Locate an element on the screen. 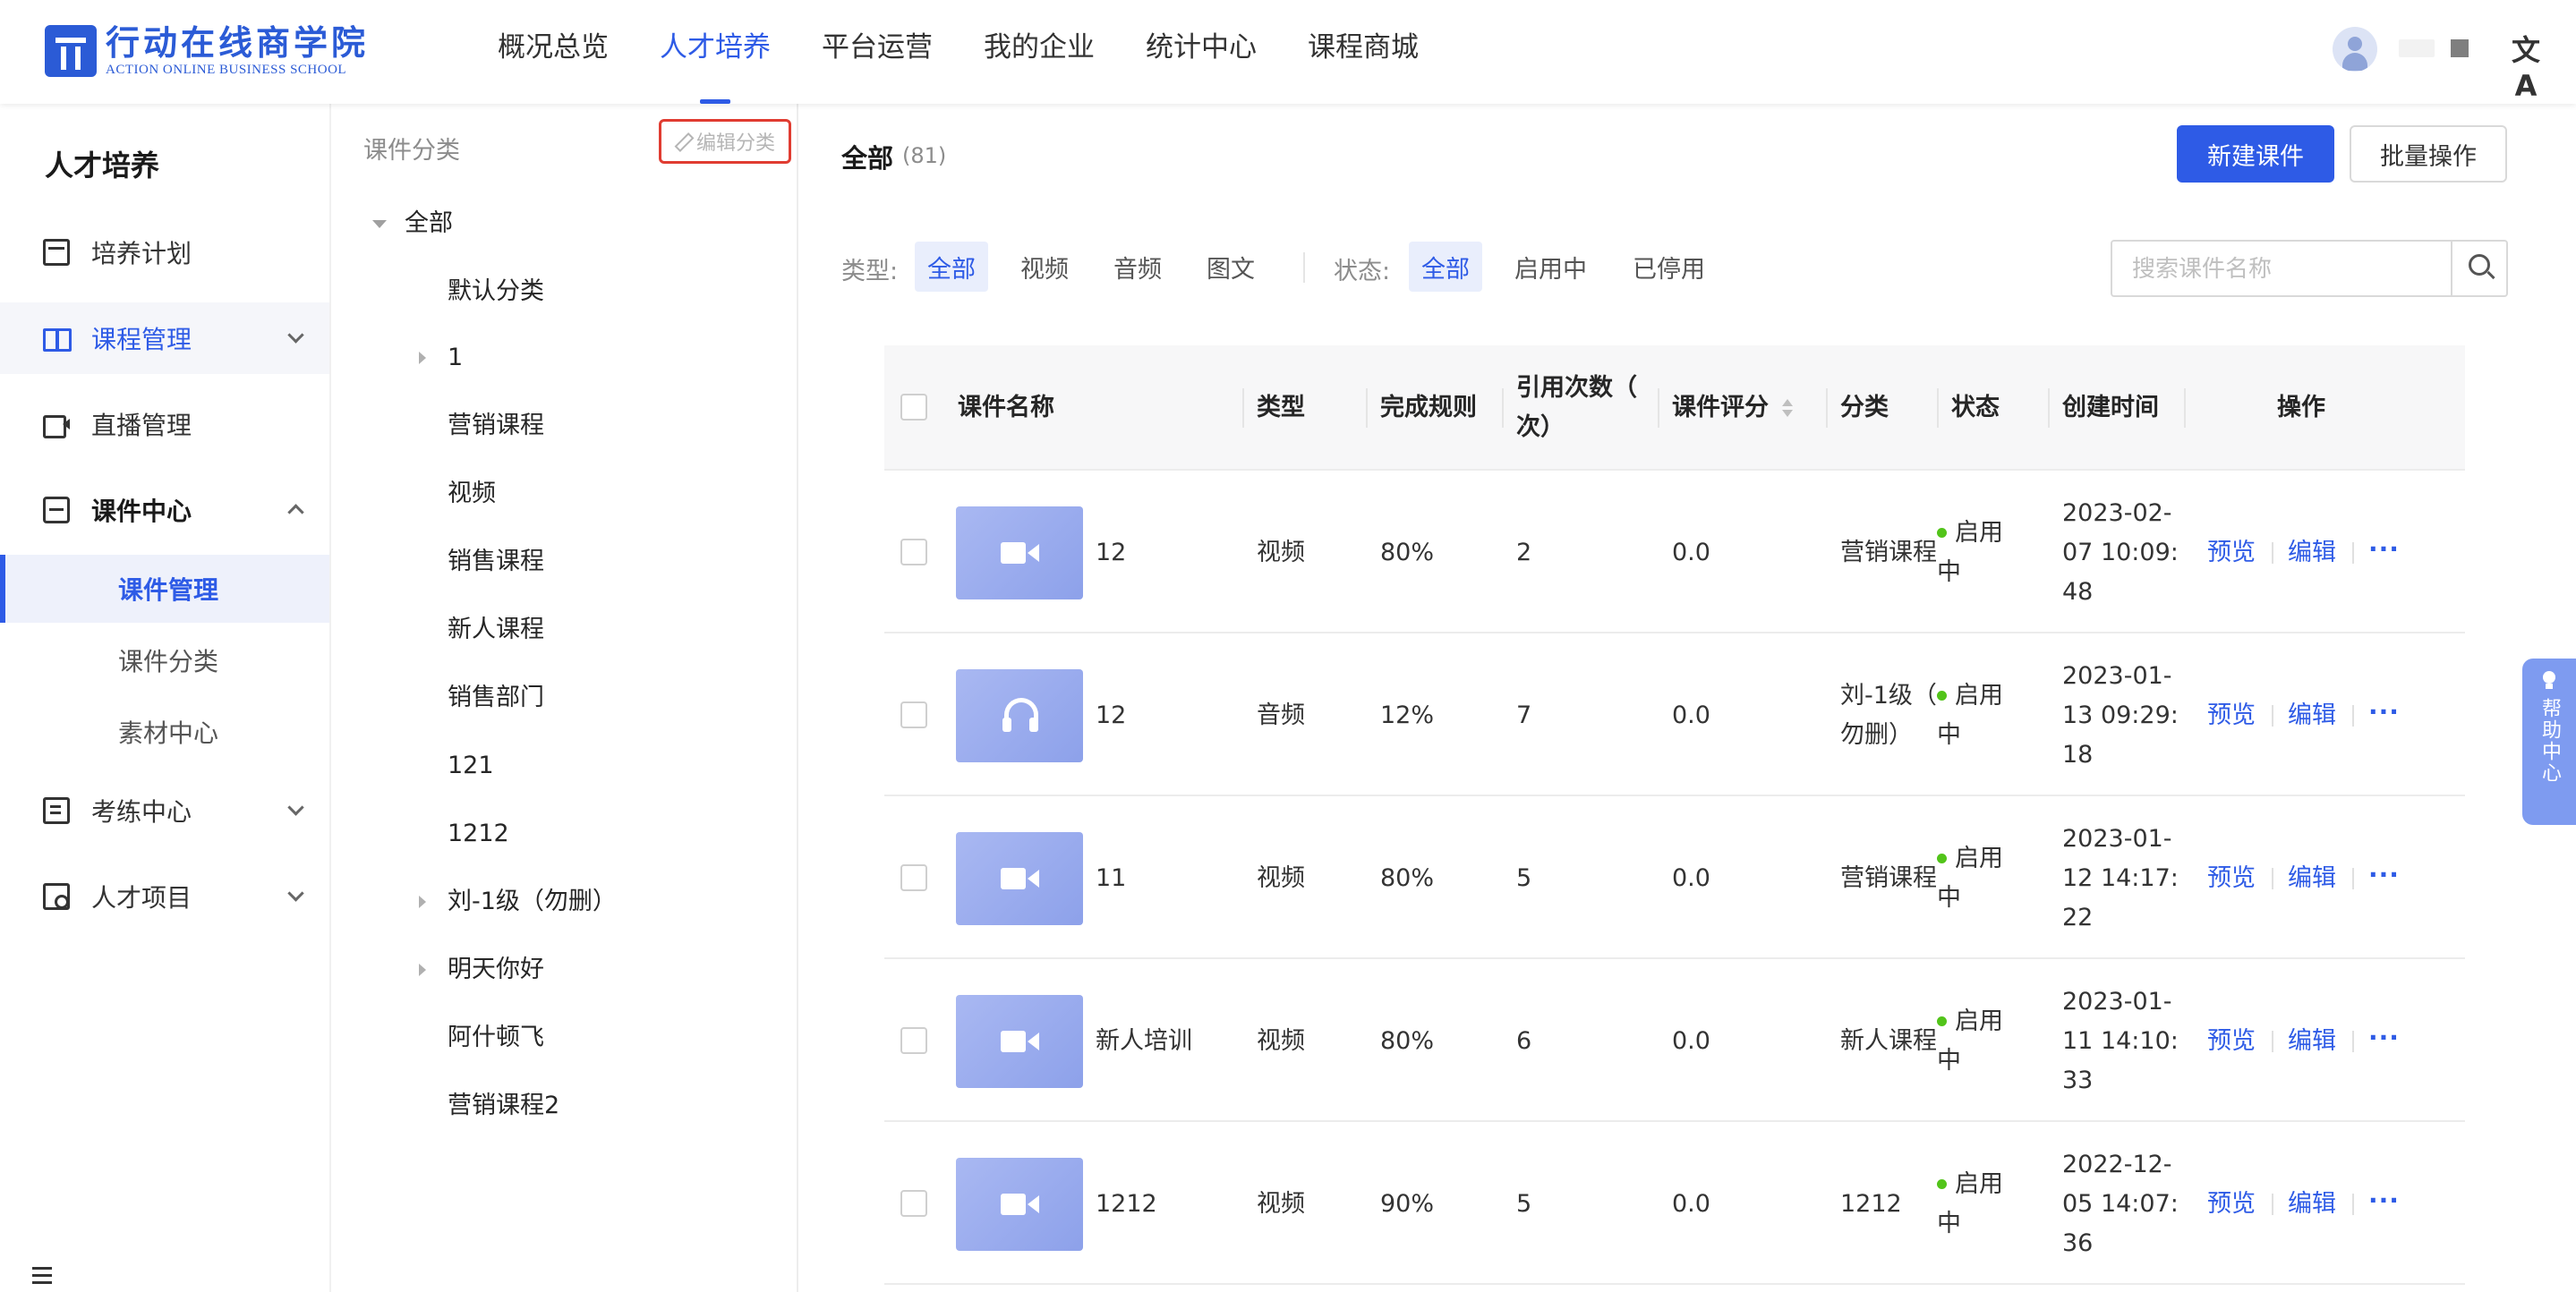  main-nav: 概况总览 人才培养 平台运营 我的企业 统计中心 课程商城 is located at coordinates (984, 52).